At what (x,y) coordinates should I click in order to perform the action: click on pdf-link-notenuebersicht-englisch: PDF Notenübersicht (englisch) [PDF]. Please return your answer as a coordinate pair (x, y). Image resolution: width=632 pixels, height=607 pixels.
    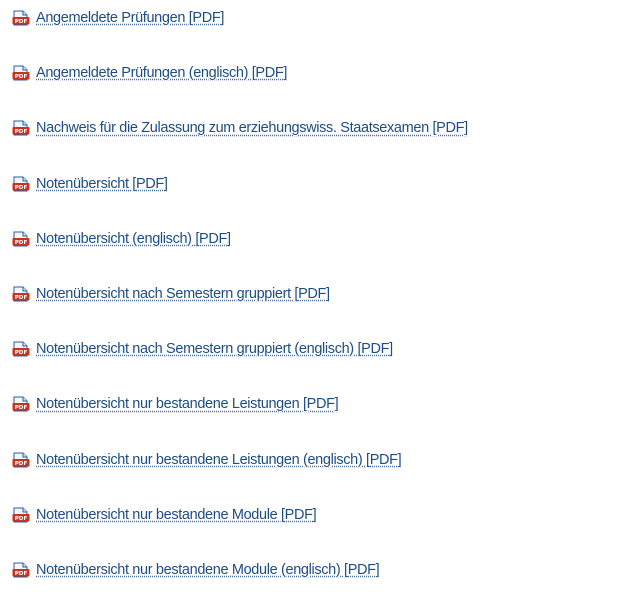
    Looking at the image, I should click on (121, 239).